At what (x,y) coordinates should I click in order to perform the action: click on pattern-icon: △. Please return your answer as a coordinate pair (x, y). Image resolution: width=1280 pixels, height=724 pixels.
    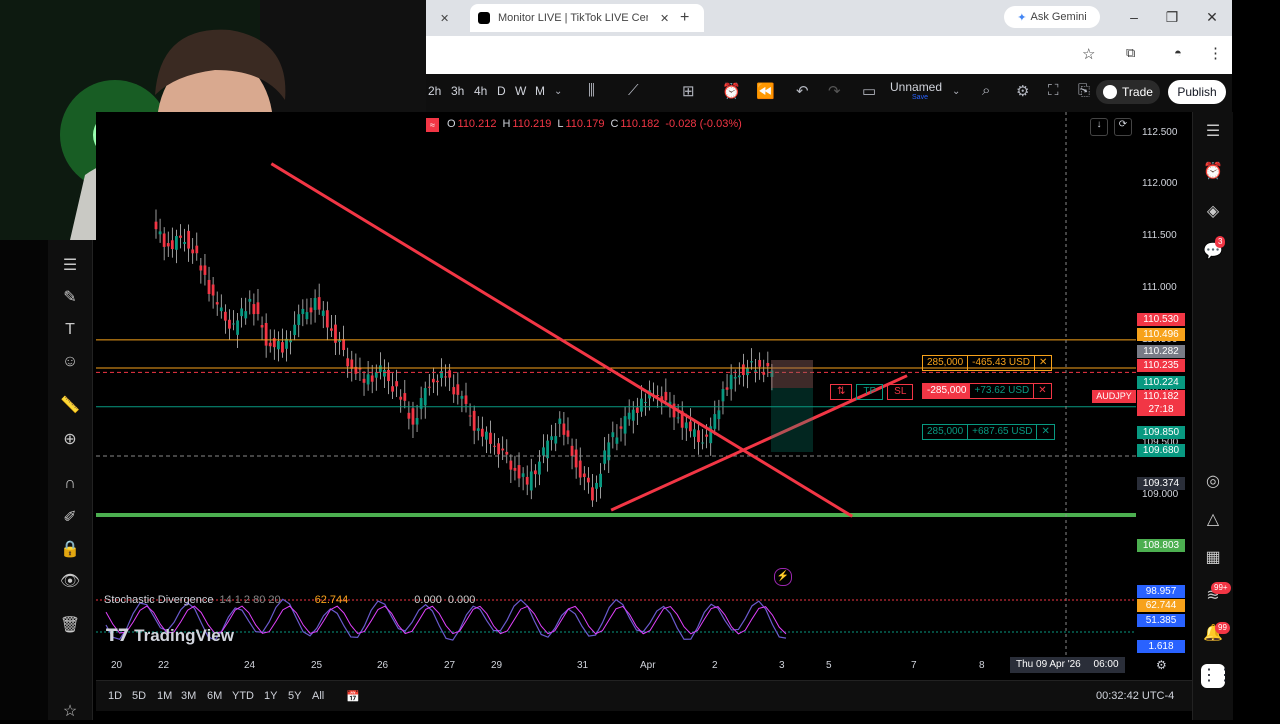
    Looking at the image, I should click on (1213, 520).